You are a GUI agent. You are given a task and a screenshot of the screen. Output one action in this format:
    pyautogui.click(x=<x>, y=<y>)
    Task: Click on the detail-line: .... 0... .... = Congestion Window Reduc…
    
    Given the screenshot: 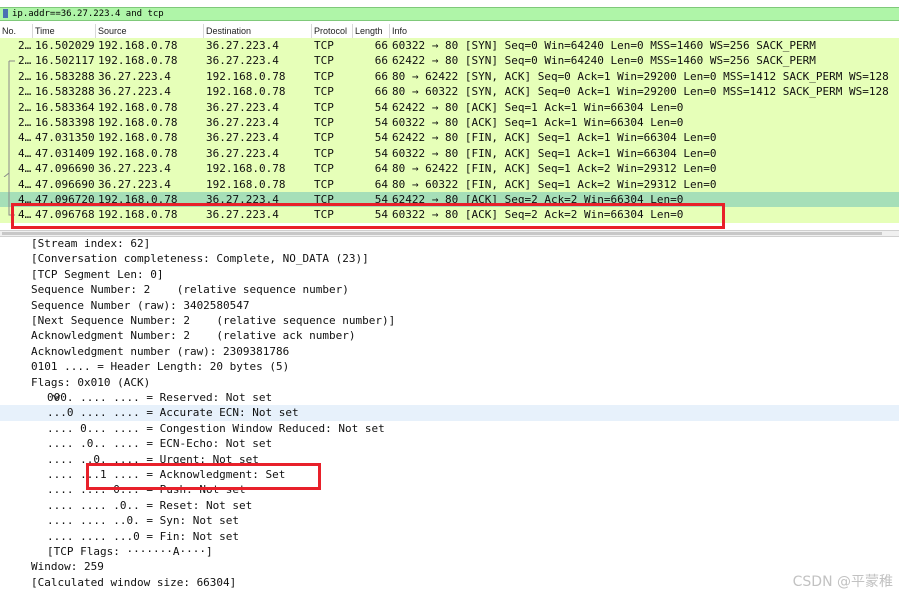 What is the action you would take?
    pyautogui.click(x=449, y=428)
    